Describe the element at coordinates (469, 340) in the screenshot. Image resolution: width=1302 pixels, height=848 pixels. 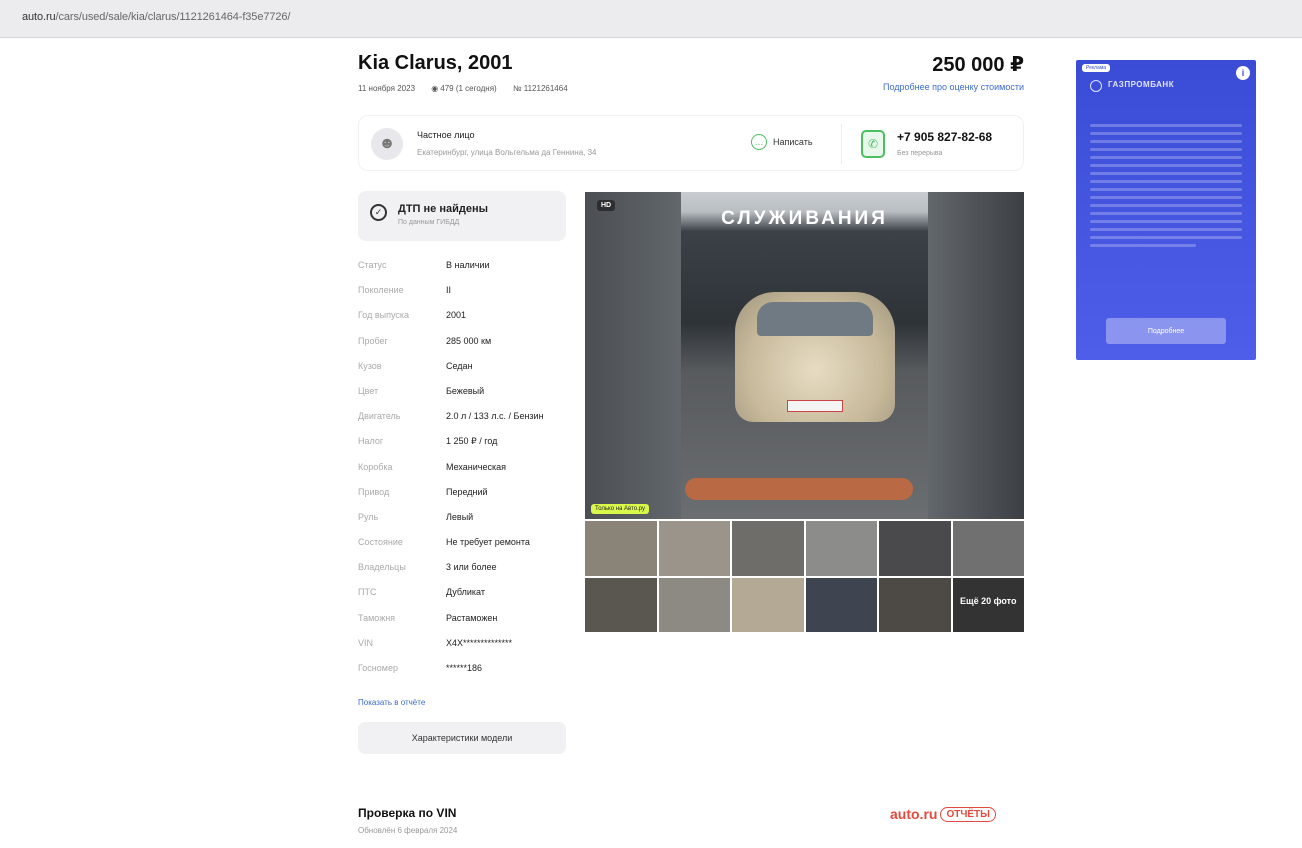
I see `spec-value: 285 000 км` at that location.